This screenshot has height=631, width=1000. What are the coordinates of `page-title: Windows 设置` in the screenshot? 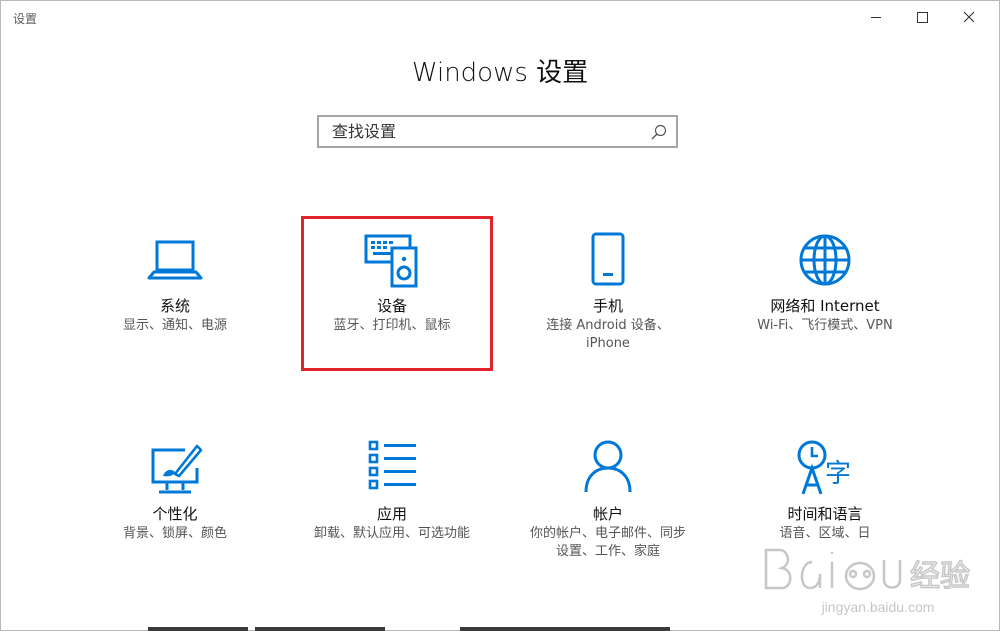 It's located at (500, 73).